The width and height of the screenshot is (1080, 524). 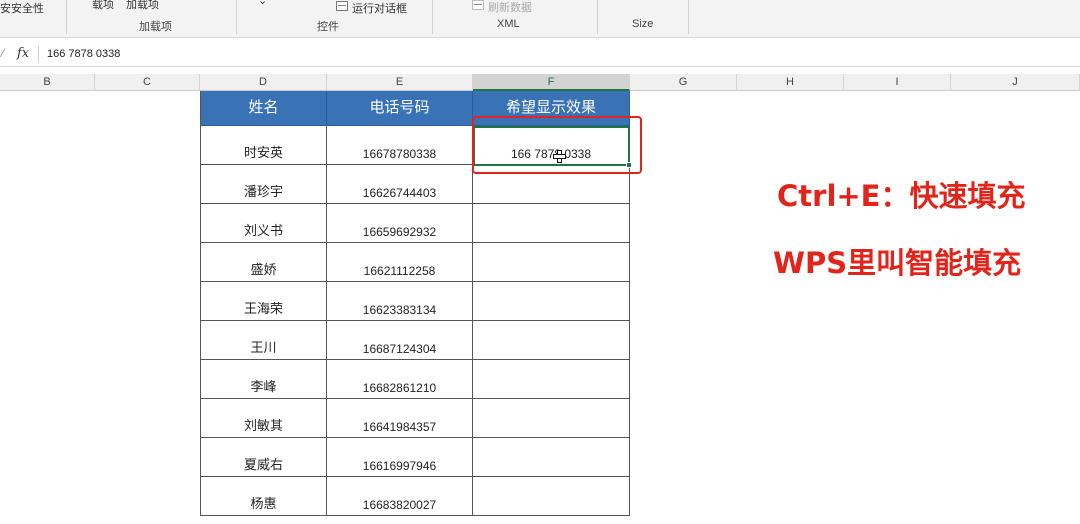 What do you see at coordinates (540, 55) in the screenshot?
I see `formula-bar: ⁄ fx 166 7878 0338` at bounding box center [540, 55].